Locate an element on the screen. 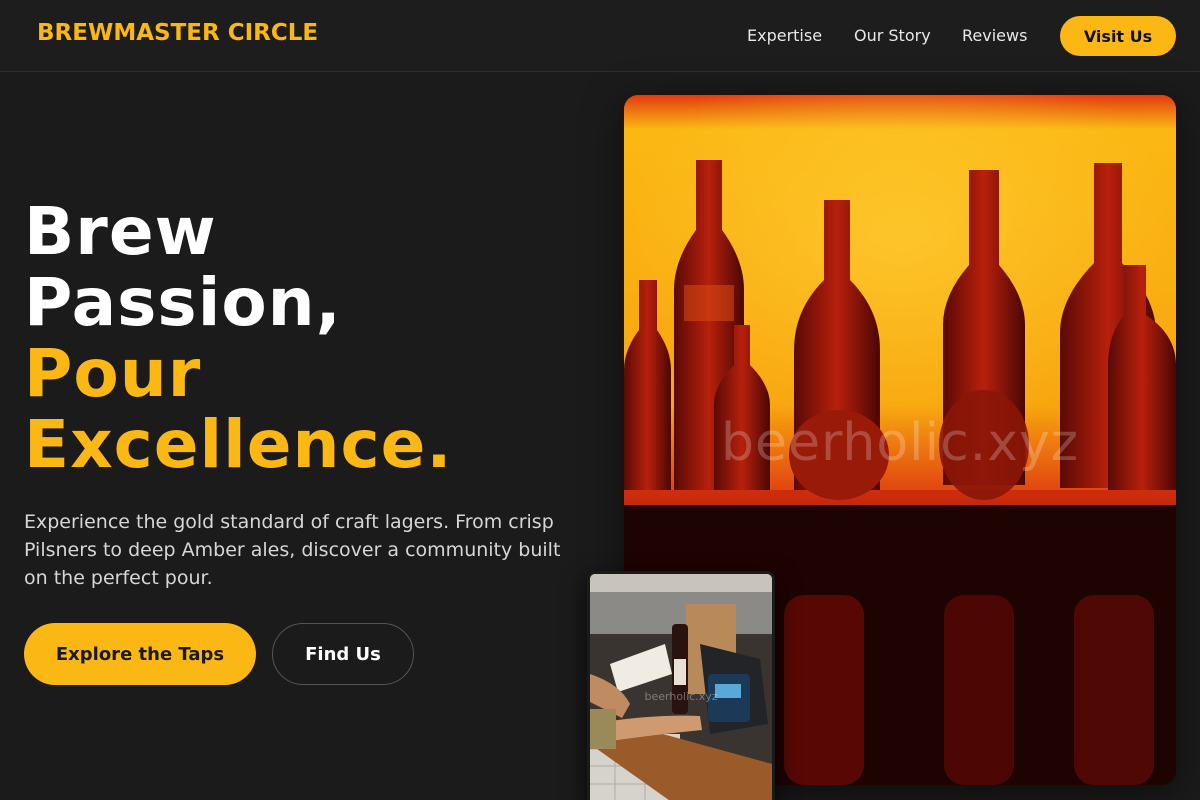 The height and width of the screenshot is (800, 1200). hero-image-watermark: beerholic.xyz is located at coordinates (900, 443).